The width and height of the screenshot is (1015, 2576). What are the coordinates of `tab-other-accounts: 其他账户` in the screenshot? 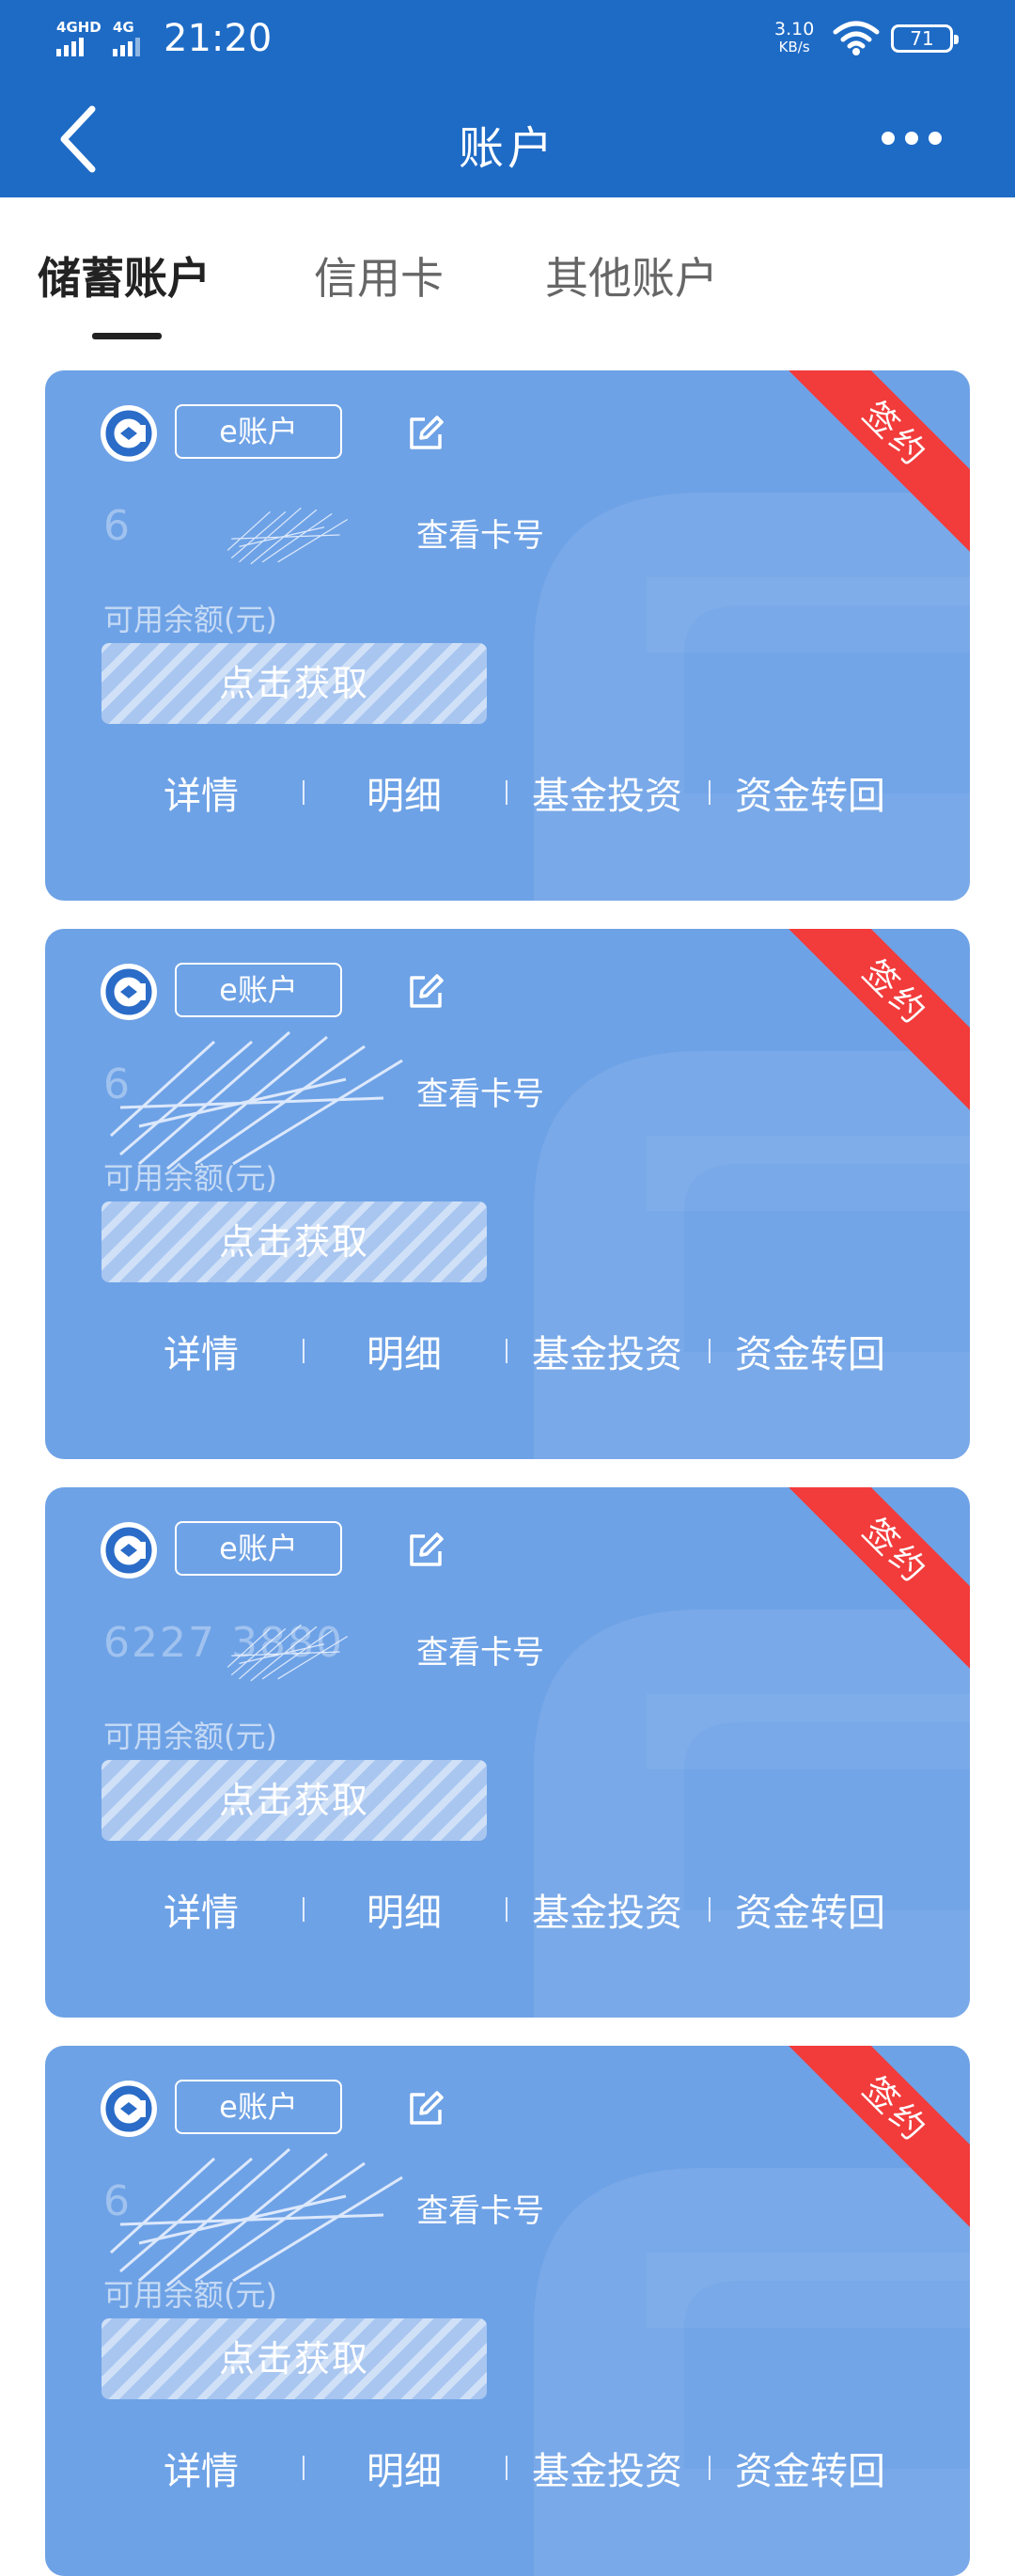 It's located at (631, 275).